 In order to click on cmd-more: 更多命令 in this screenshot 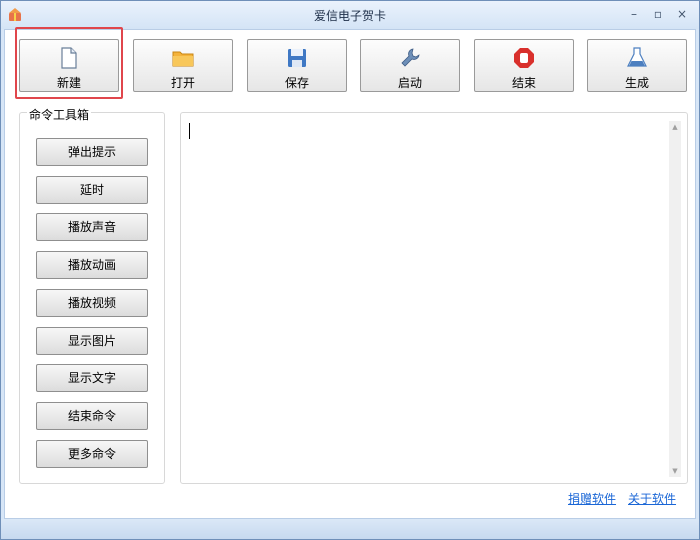, I will do `click(92, 454)`.